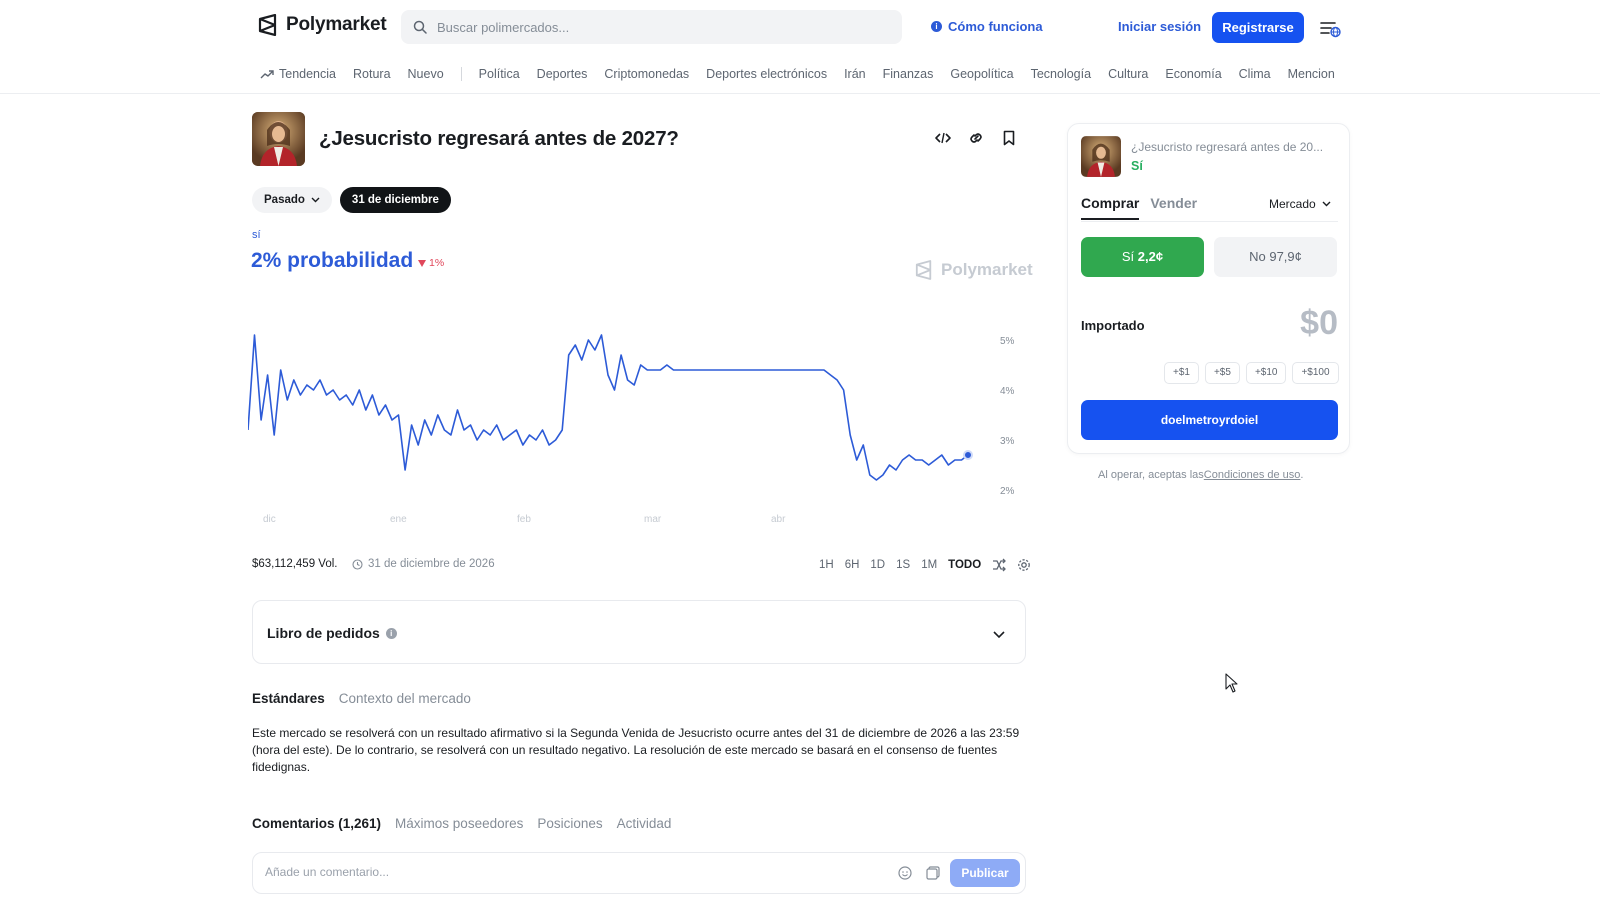 The height and width of the screenshot is (900, 1600). Describe the element at coordinates (426, 74) in the screenshot. I see `nav-item-new: Nuevo` at that location.